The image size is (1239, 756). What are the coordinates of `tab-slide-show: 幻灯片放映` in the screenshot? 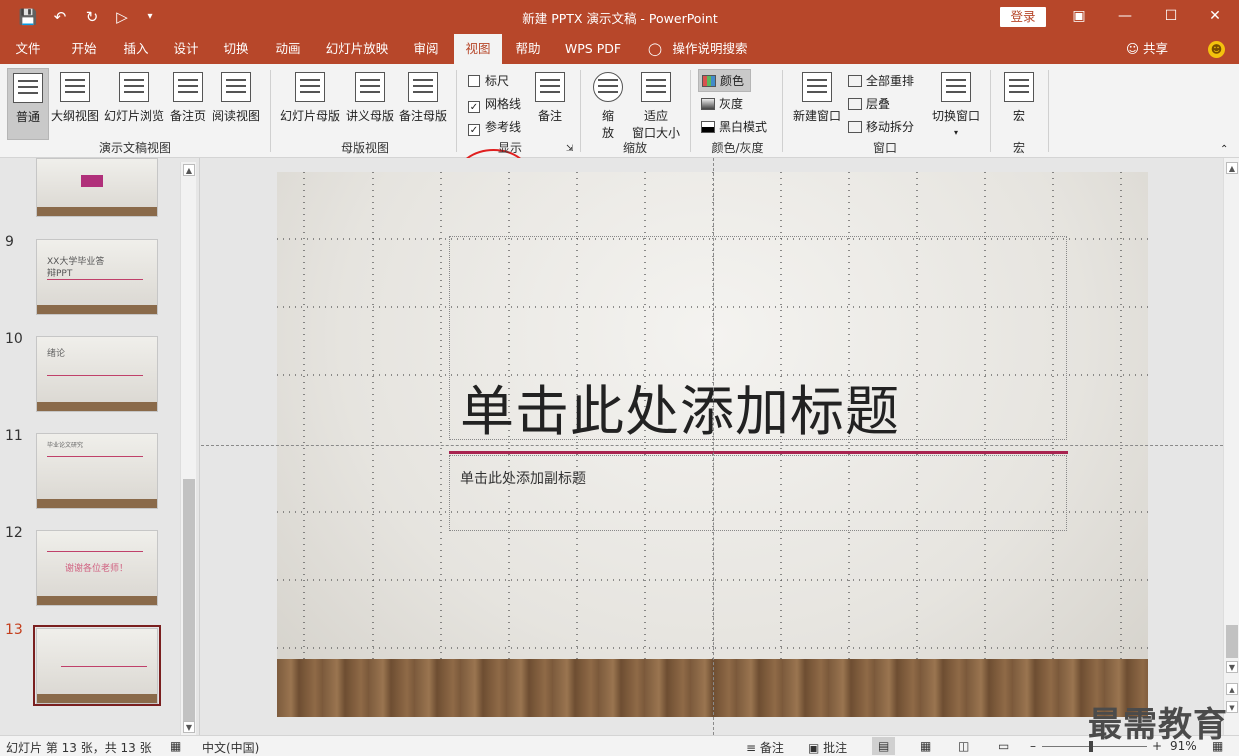 It's located at (357, 49).